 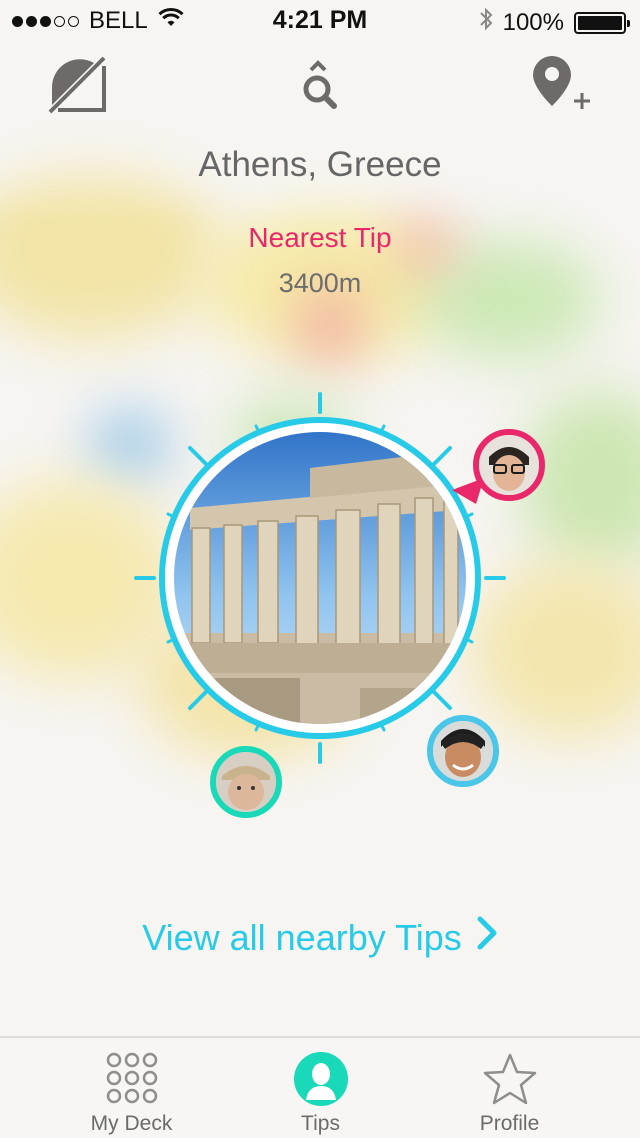 What do you see at coordinates (302, 937) in the screenshot?
I see `view-all-tips-label: View all nearby Tips` at bounding box center [302, 937].